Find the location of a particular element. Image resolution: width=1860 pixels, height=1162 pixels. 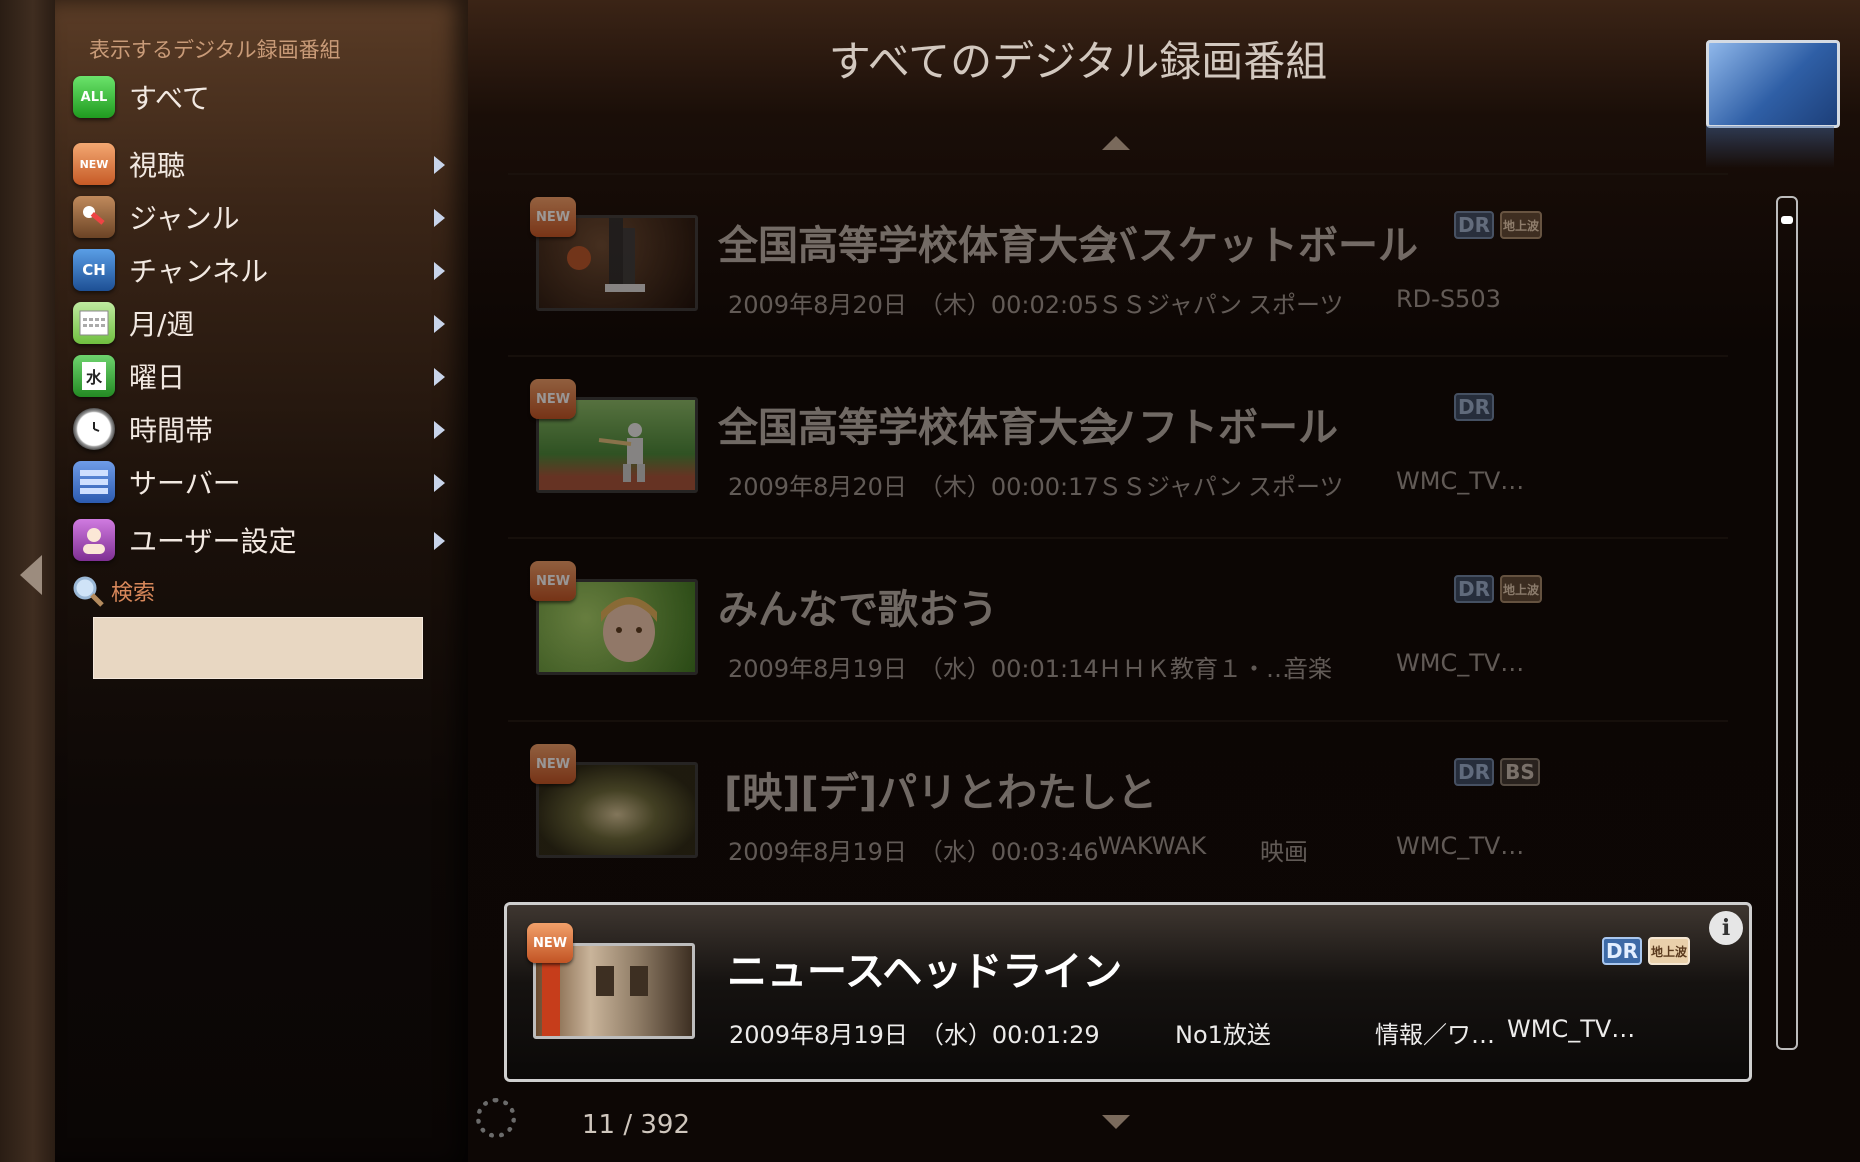

sidebar-item-label: チャンネル is located at coordinates (199, 271).